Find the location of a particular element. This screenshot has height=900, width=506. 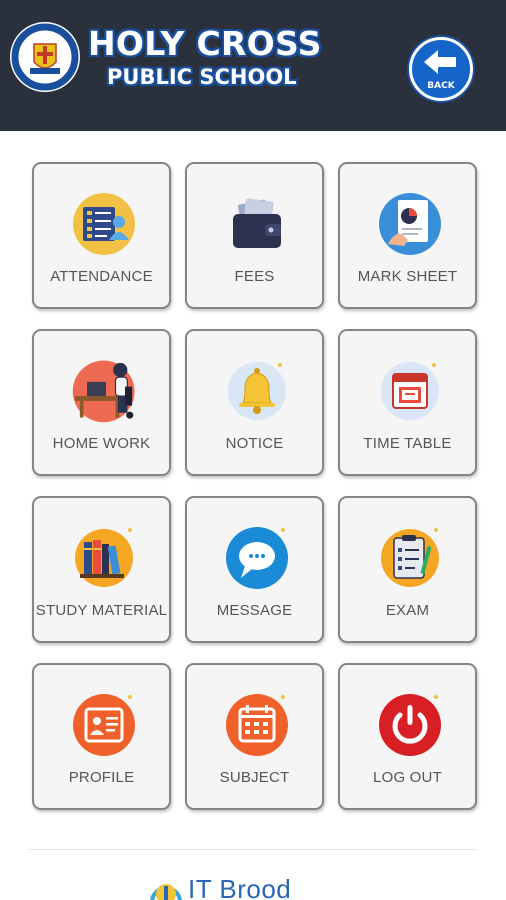

brand-mark-icon is located at coordinates (166, 892).